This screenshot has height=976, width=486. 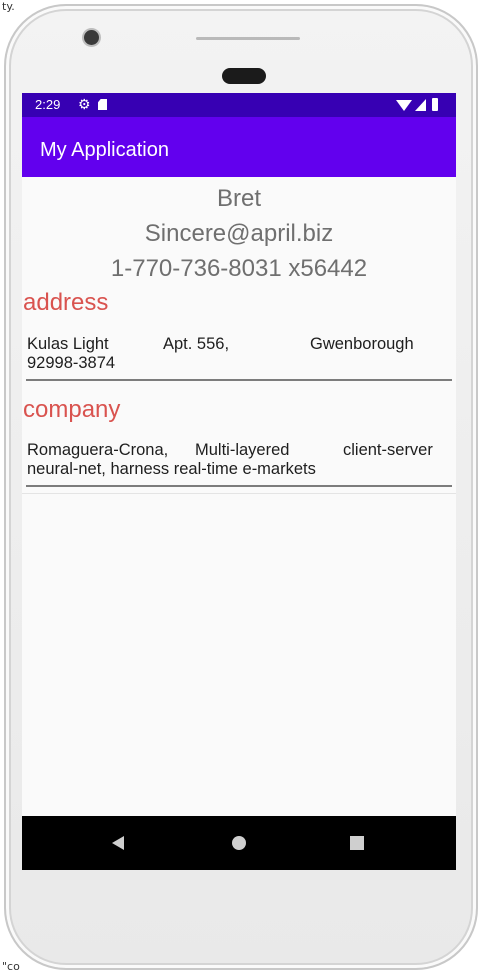 What do you see at coordinates (238, 198) in the screenshot?
I see `username-text: Bret` at bounding box center [238, 198].